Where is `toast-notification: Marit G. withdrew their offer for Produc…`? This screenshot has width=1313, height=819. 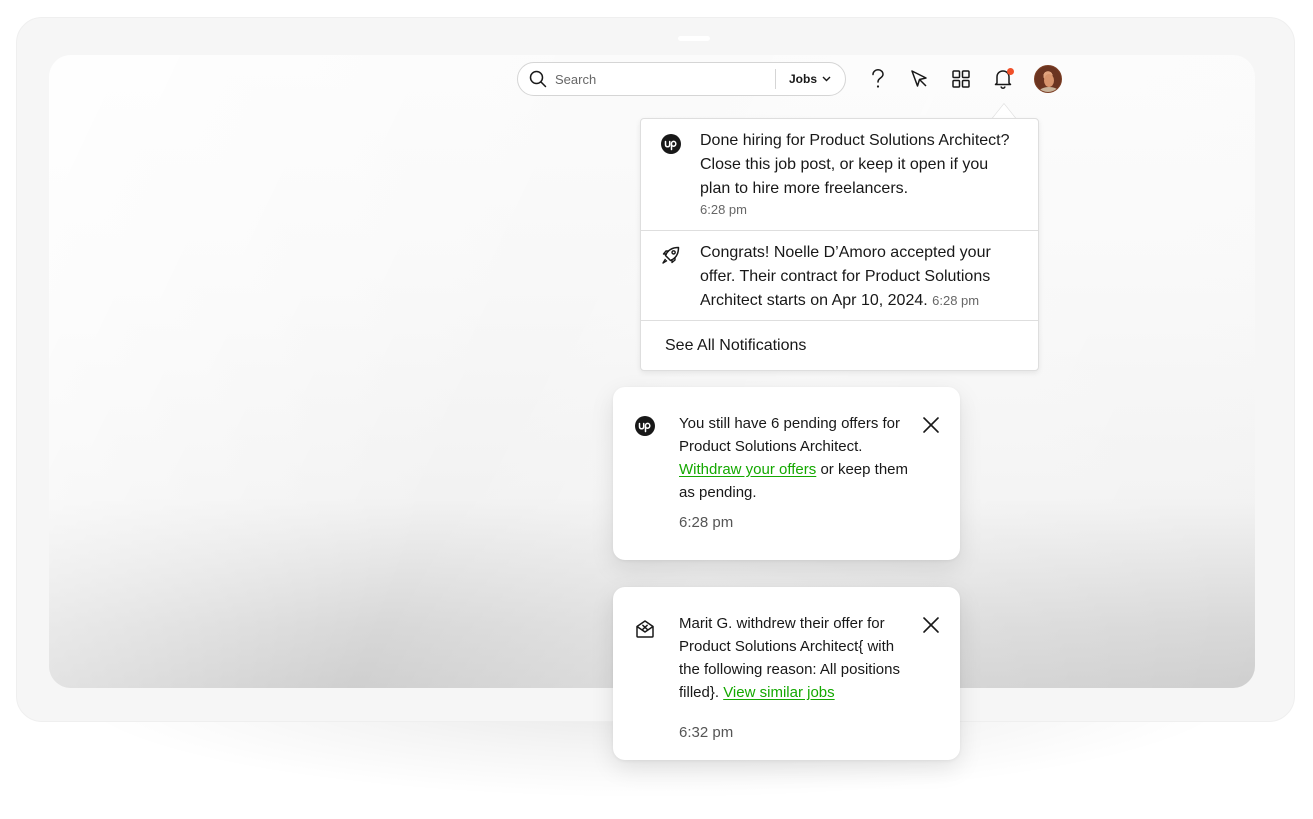 toast-notification: Marit G. withdrew their offer for Produc… is located at coordinates (786, 673).